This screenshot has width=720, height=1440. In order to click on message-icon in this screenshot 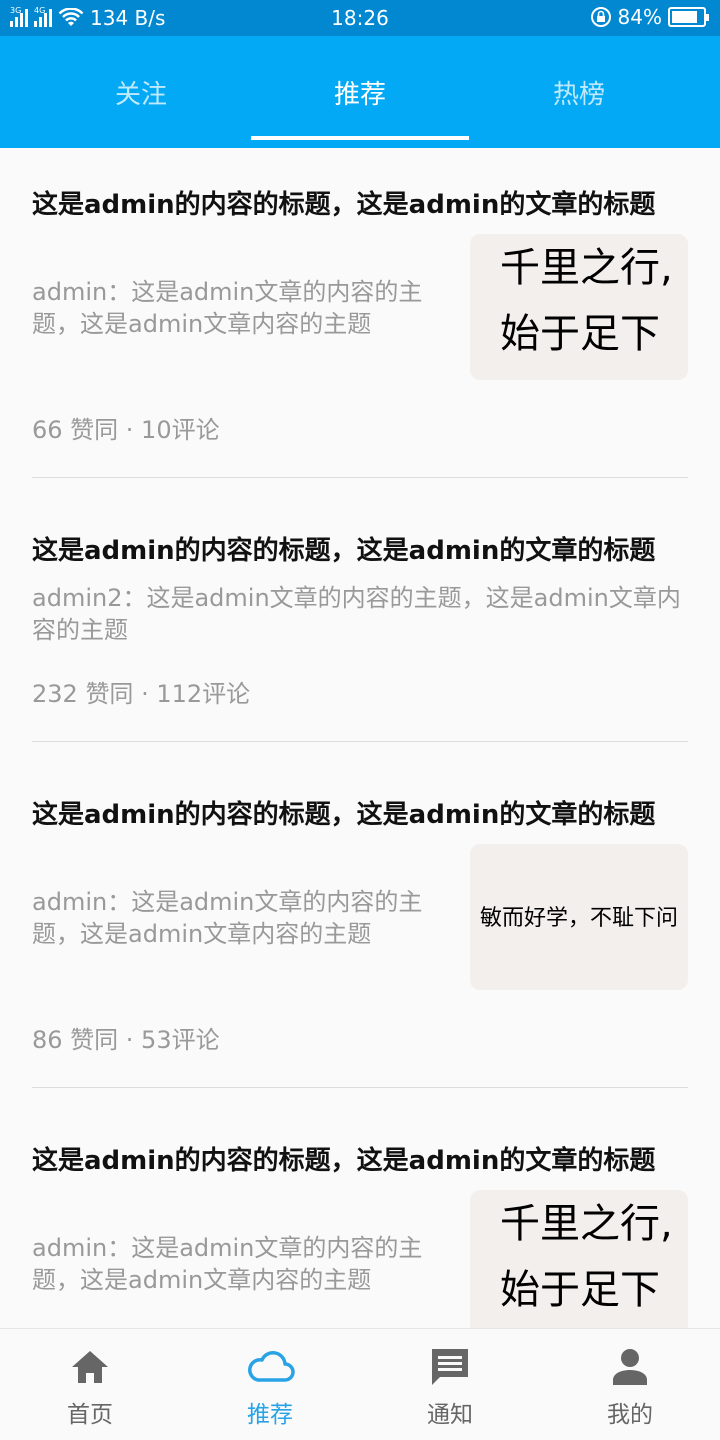, I will do `click(450, 1367)`.